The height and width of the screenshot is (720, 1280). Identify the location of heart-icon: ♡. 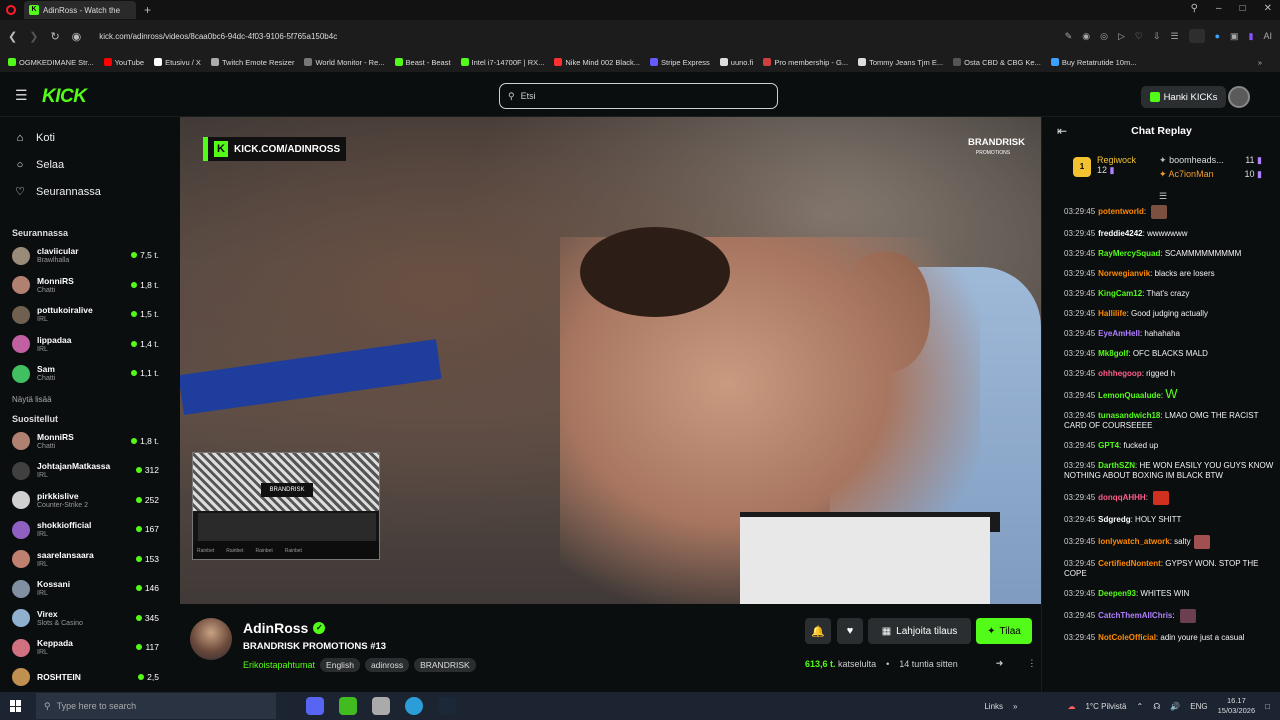
(1139, 36).